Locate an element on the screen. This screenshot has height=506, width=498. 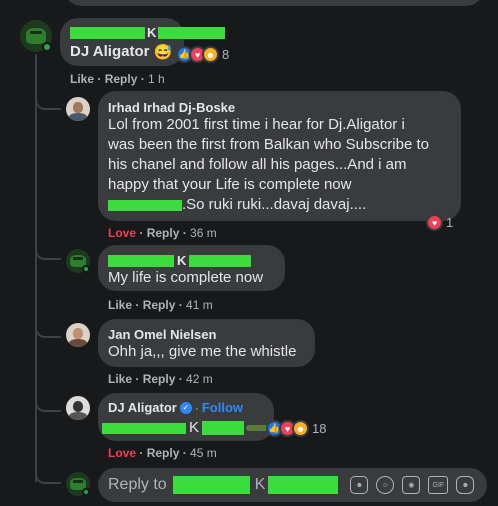
comment-actions: Like · Reply · 41 m is located at coordinates (160, 305).